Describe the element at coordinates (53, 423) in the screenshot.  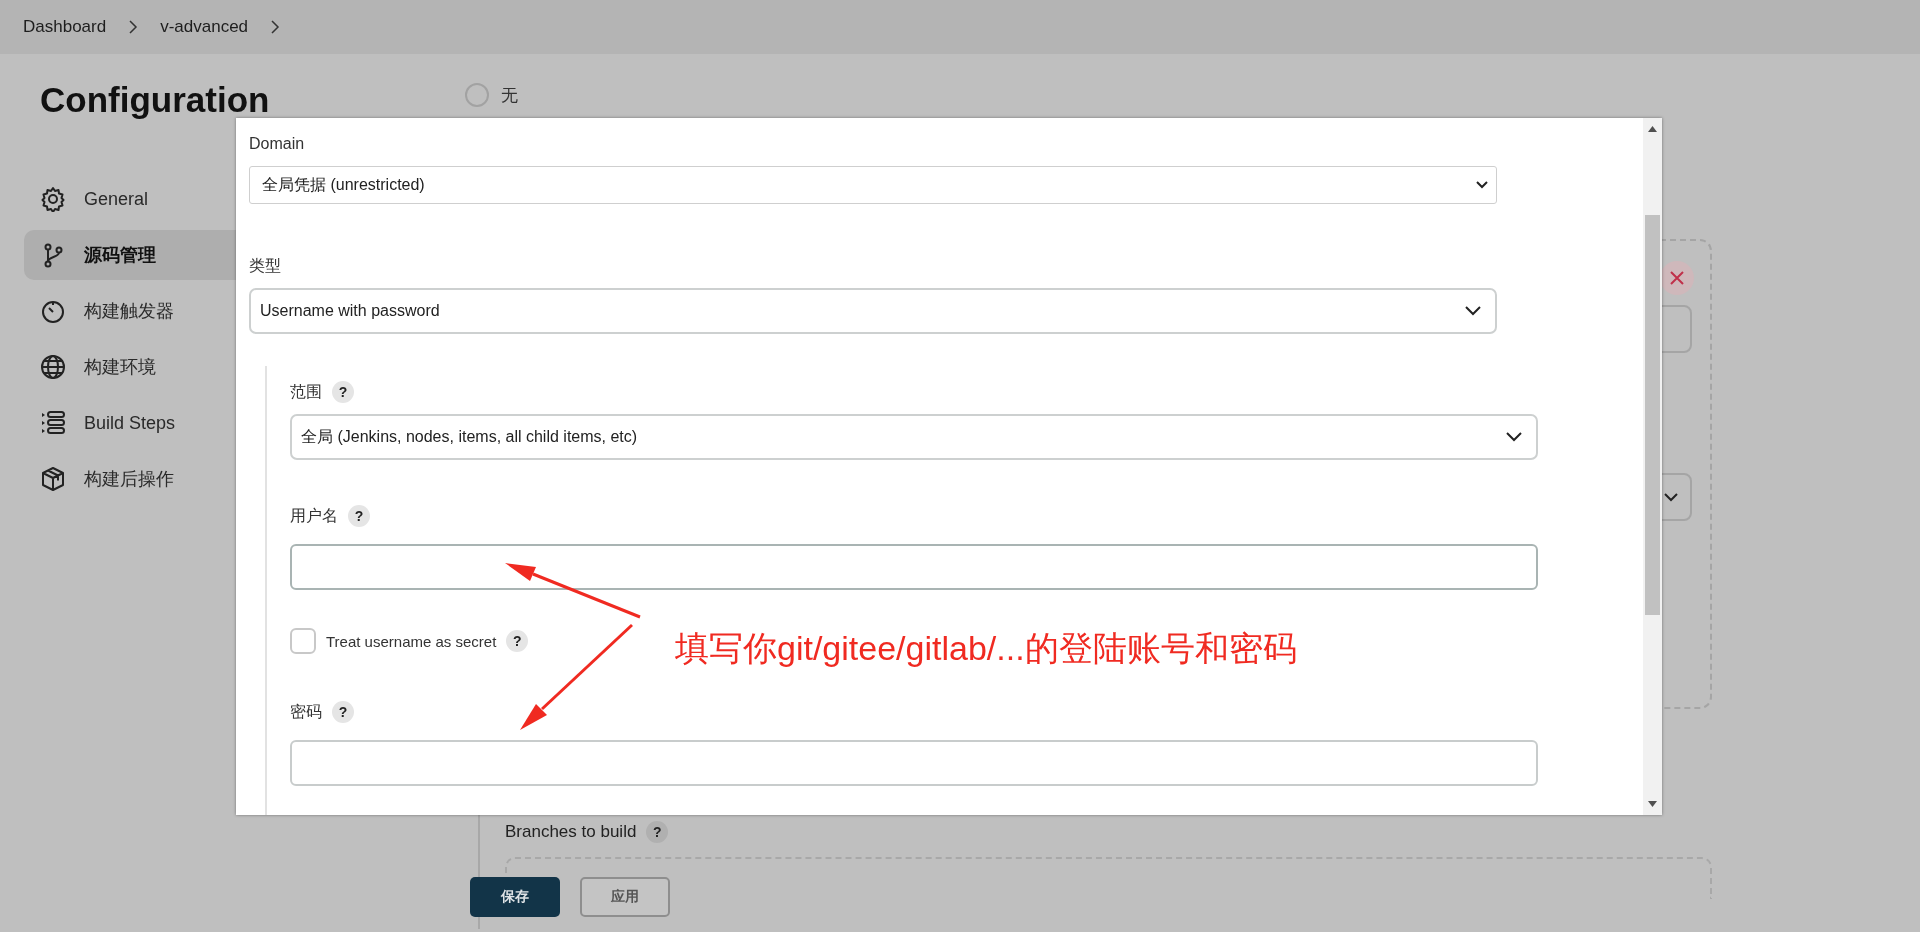
I see `list-icon` at that location.